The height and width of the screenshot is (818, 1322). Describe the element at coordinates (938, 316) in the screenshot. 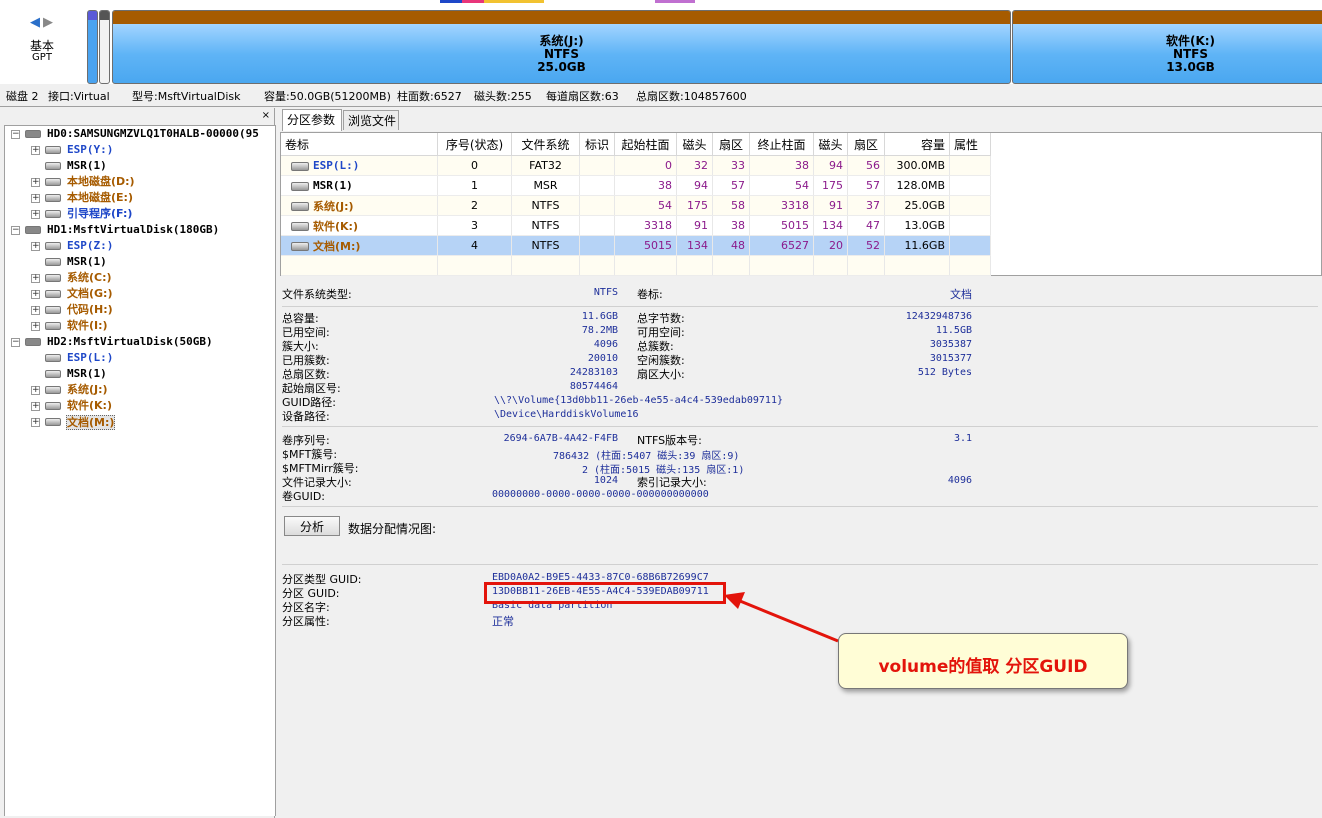

I see `total-bytes-value: 12432948736` at that location.